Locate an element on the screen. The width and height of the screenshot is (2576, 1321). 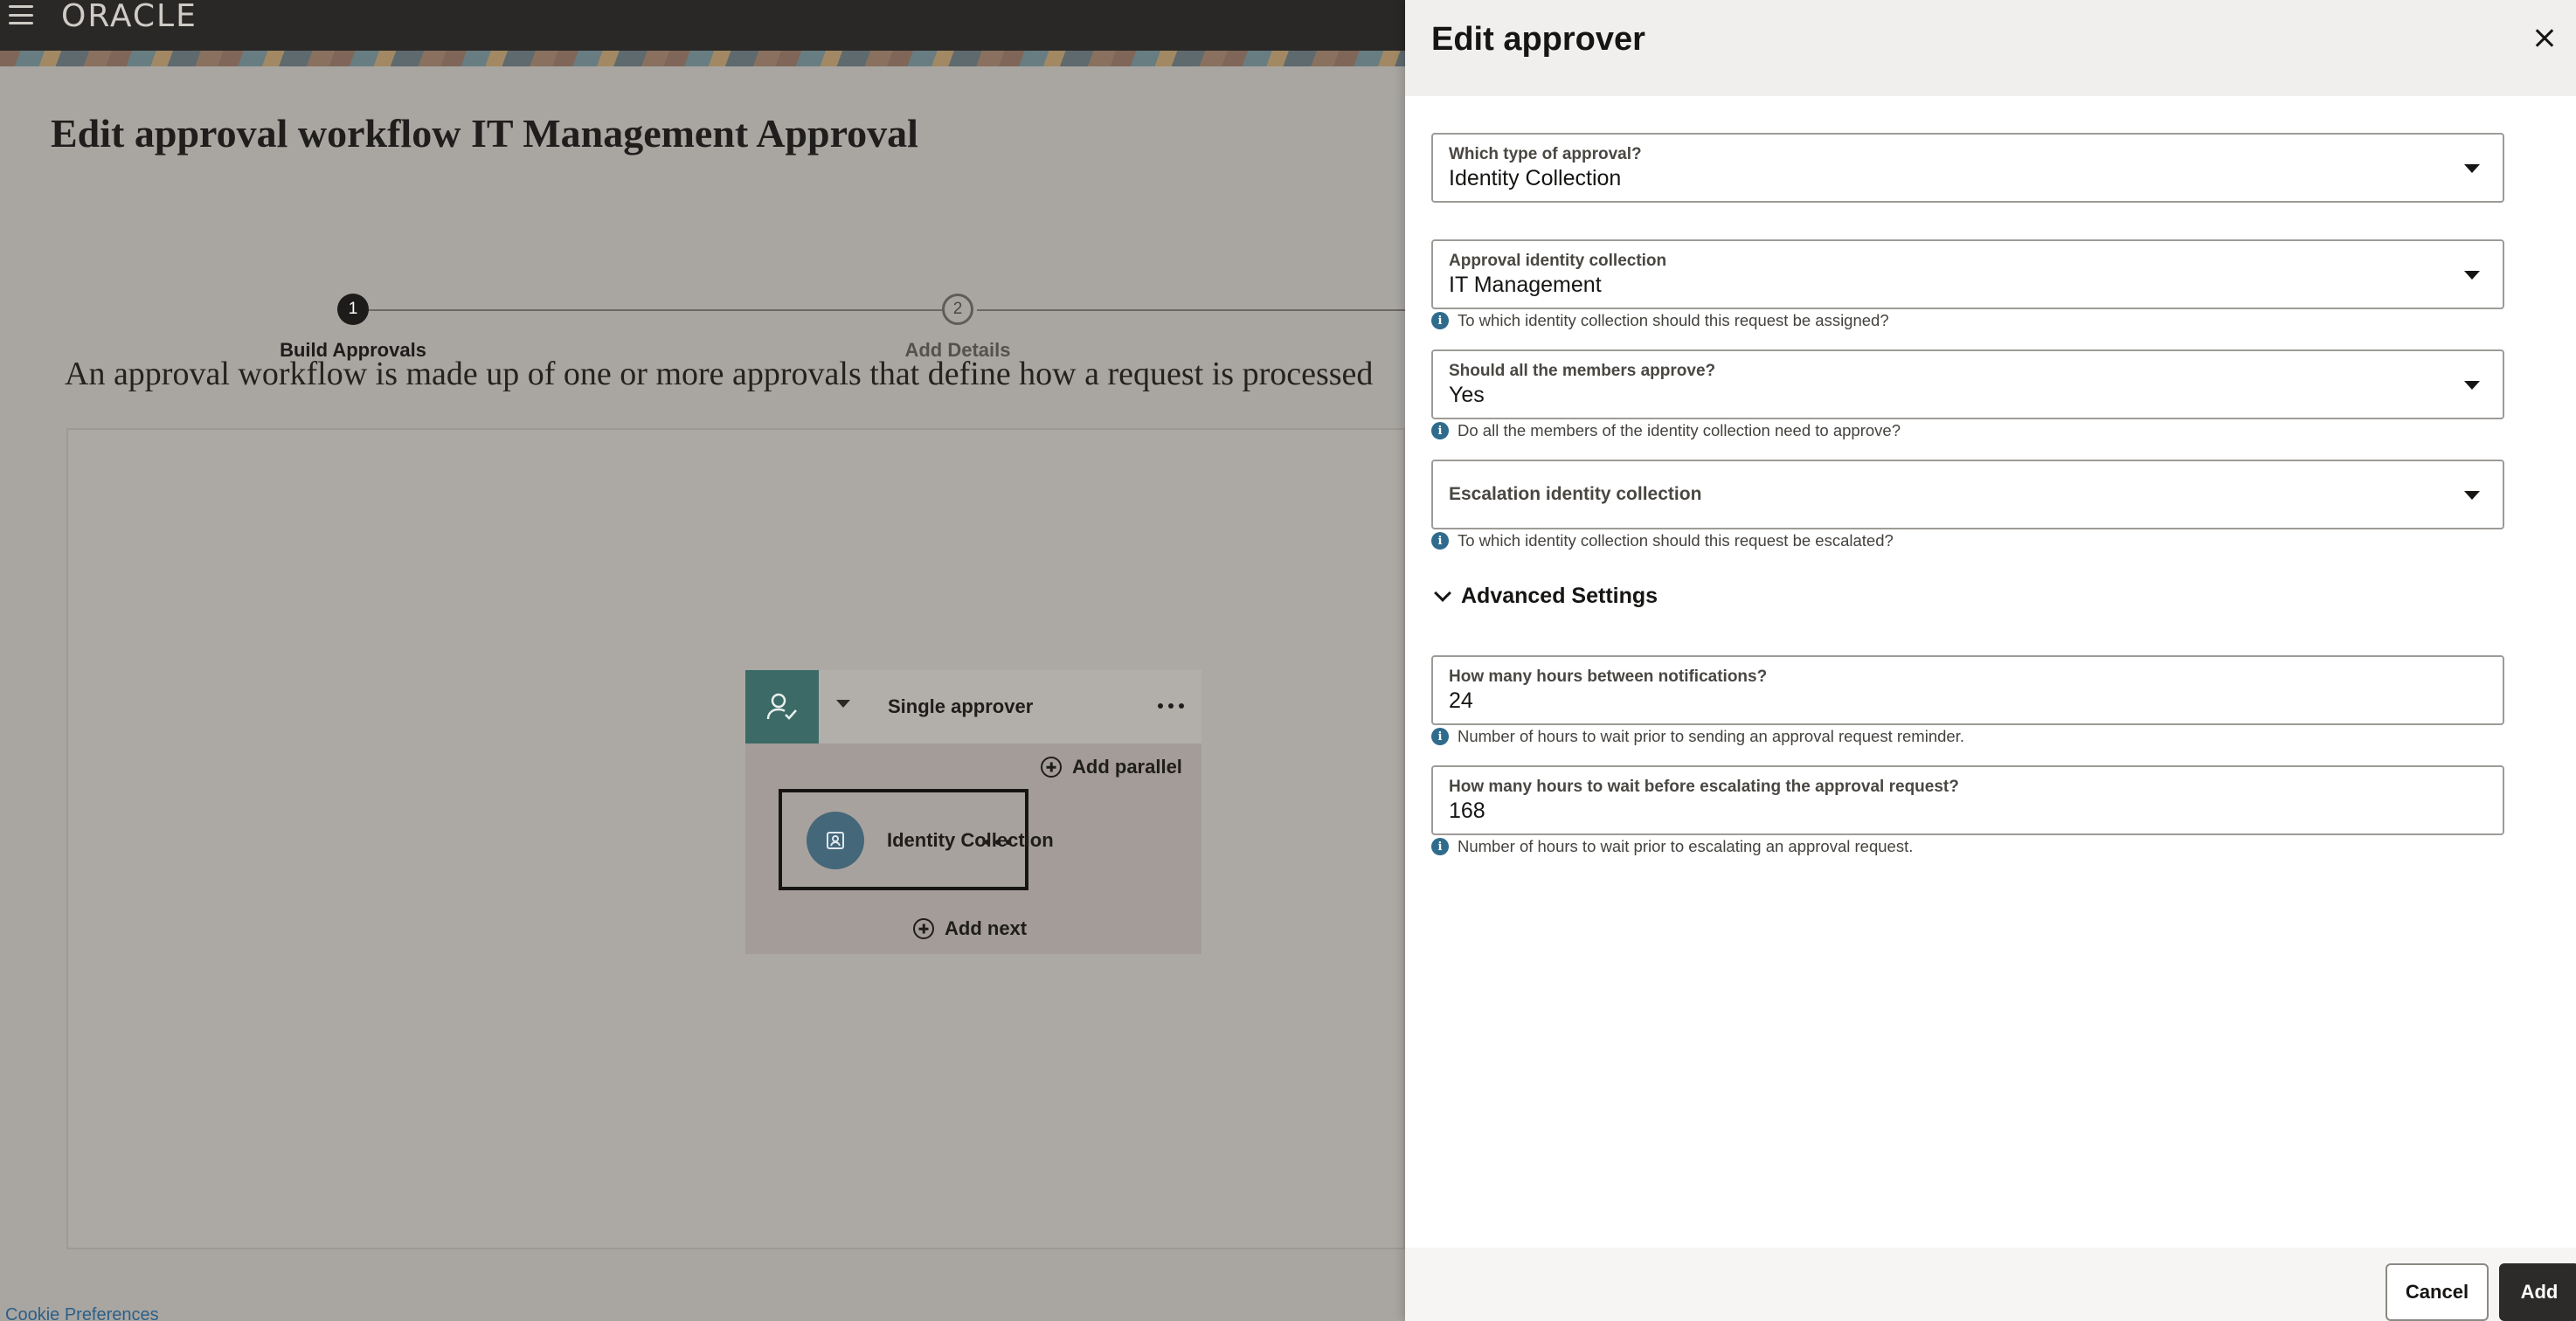
notification-hours-label: How many hours between notifications? is located at coordinates (1608, 676).